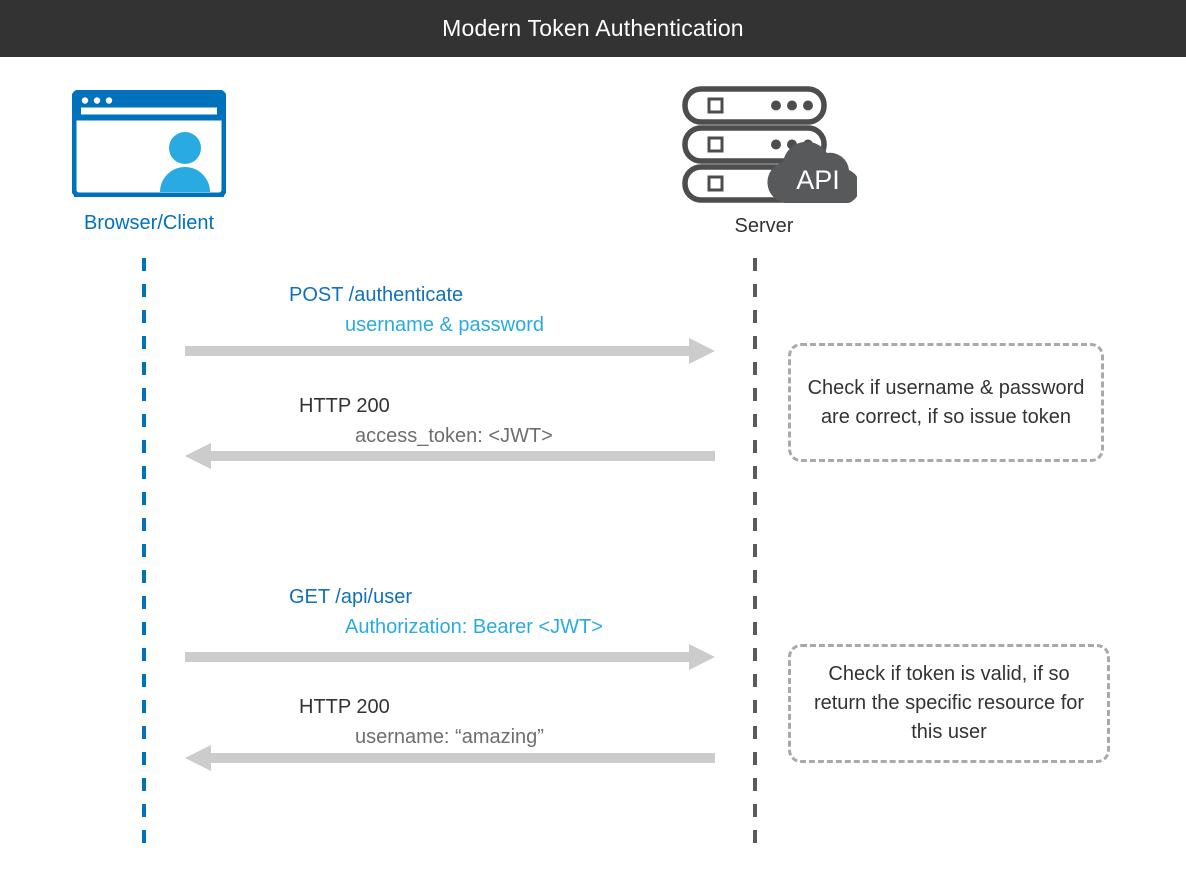 The width and height of the screenshot is (1186, 885). What do you see at coordinates (764, 226) in the screenshot?
I see `actor-label-server: Server` at bounding box center [764, 226].